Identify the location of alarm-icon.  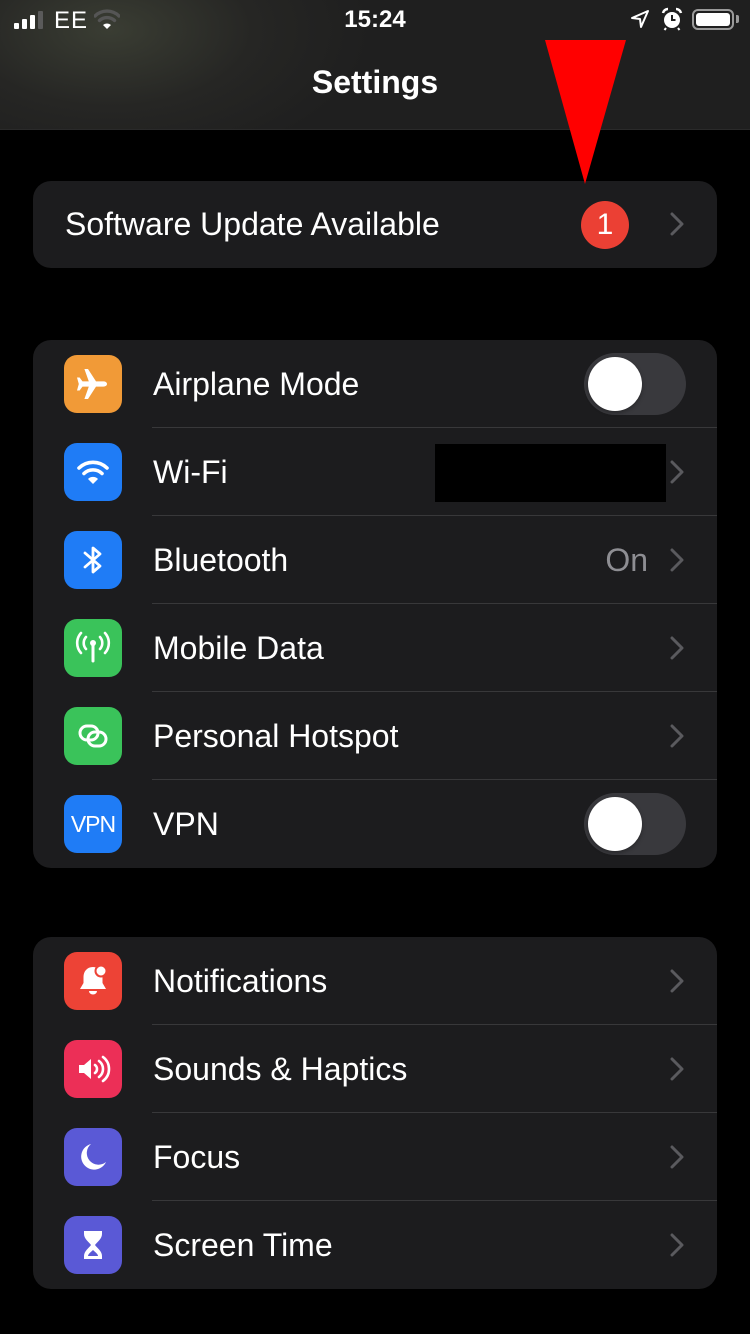
(672, 19).